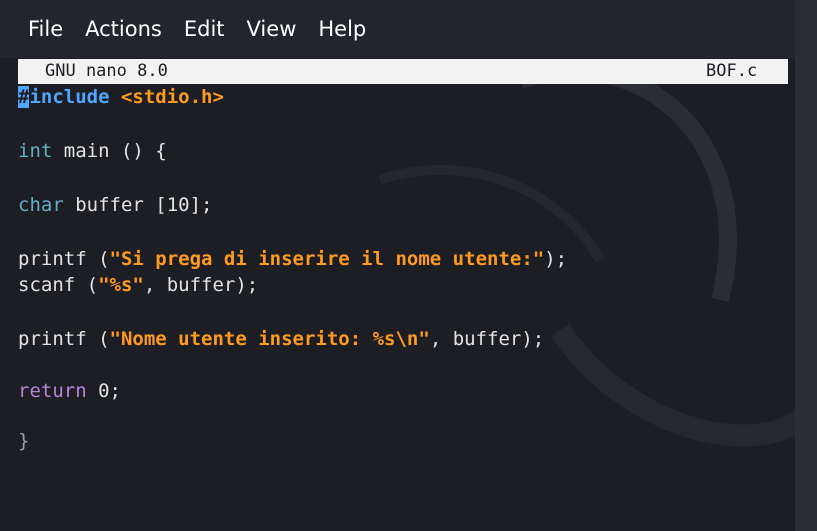 The image size is (817, 531). Describe the element at coordinates (272, 29) in the screenshot. I see `menu-view: View` at that location.